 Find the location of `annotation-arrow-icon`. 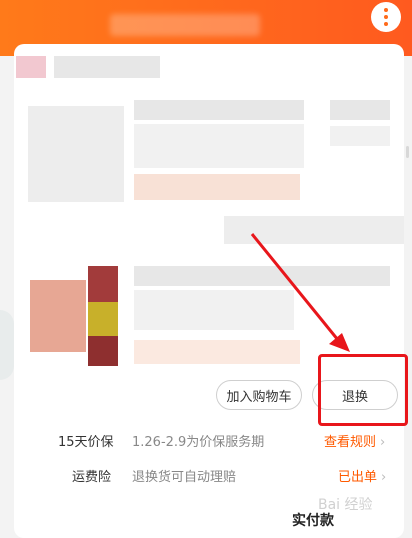

annotation-arrow-icon is located at coordinates (300, 292).